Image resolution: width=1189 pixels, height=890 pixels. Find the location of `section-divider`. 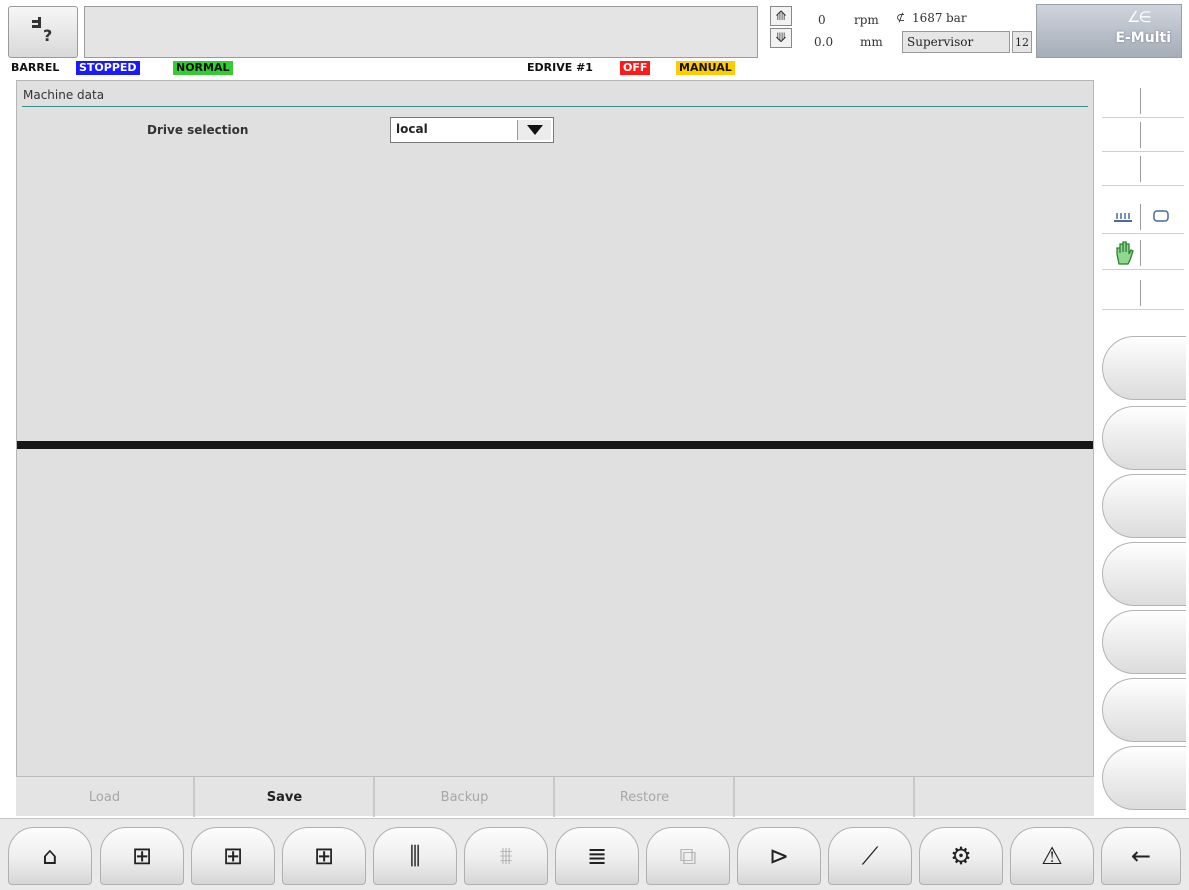

section-divider is located at coordinates (555, 106).